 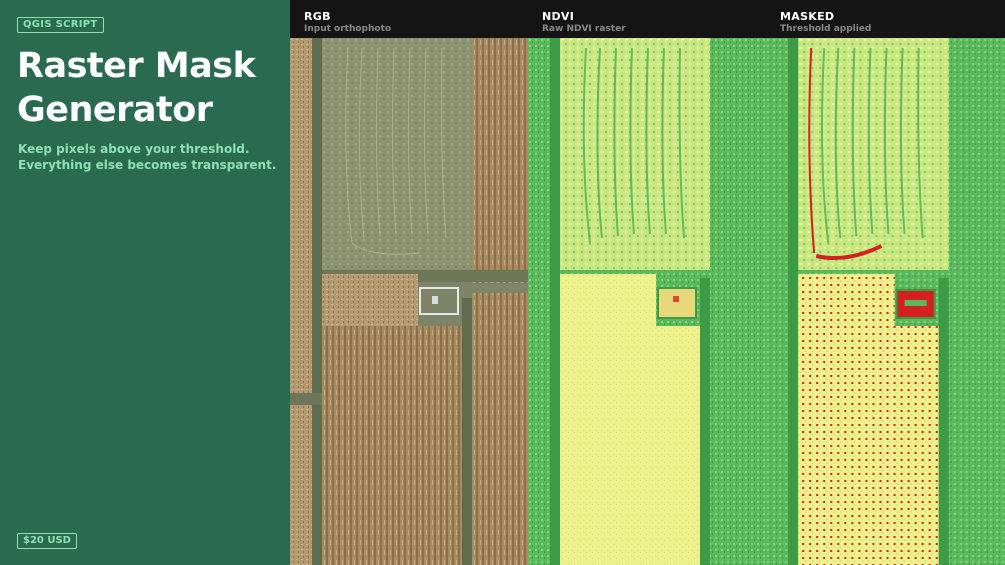 What do you see at coordinates (348, 29) in the screenshot?
I see `panel-caption: Input orthophoto` at bounding box center [348, 29].